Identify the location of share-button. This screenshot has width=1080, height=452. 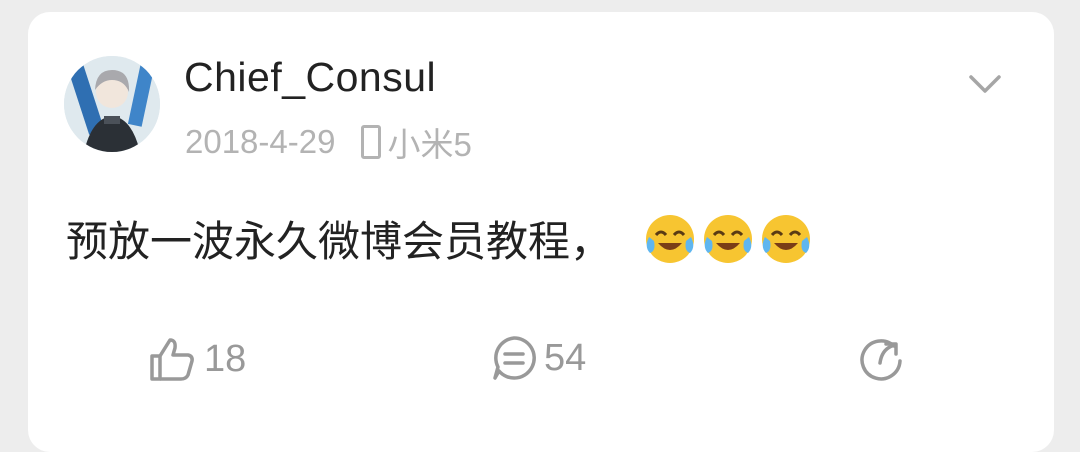
(884, 359).